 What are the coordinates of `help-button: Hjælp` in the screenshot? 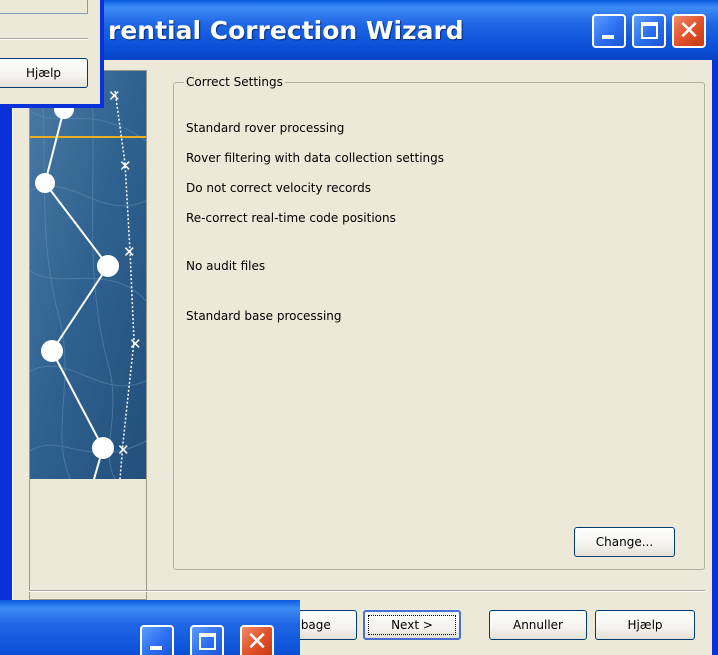 It's located at (645, 625).